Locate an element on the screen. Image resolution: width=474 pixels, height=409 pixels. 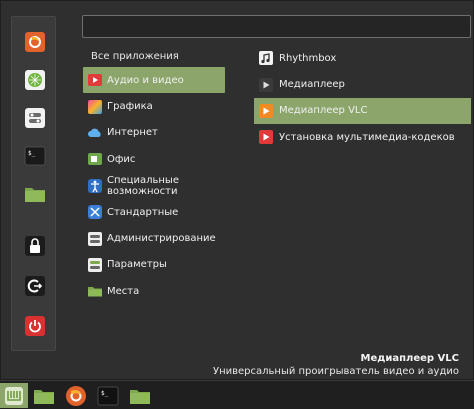
app-media-player: Медиаплеер is located at coordinates (362, 84).